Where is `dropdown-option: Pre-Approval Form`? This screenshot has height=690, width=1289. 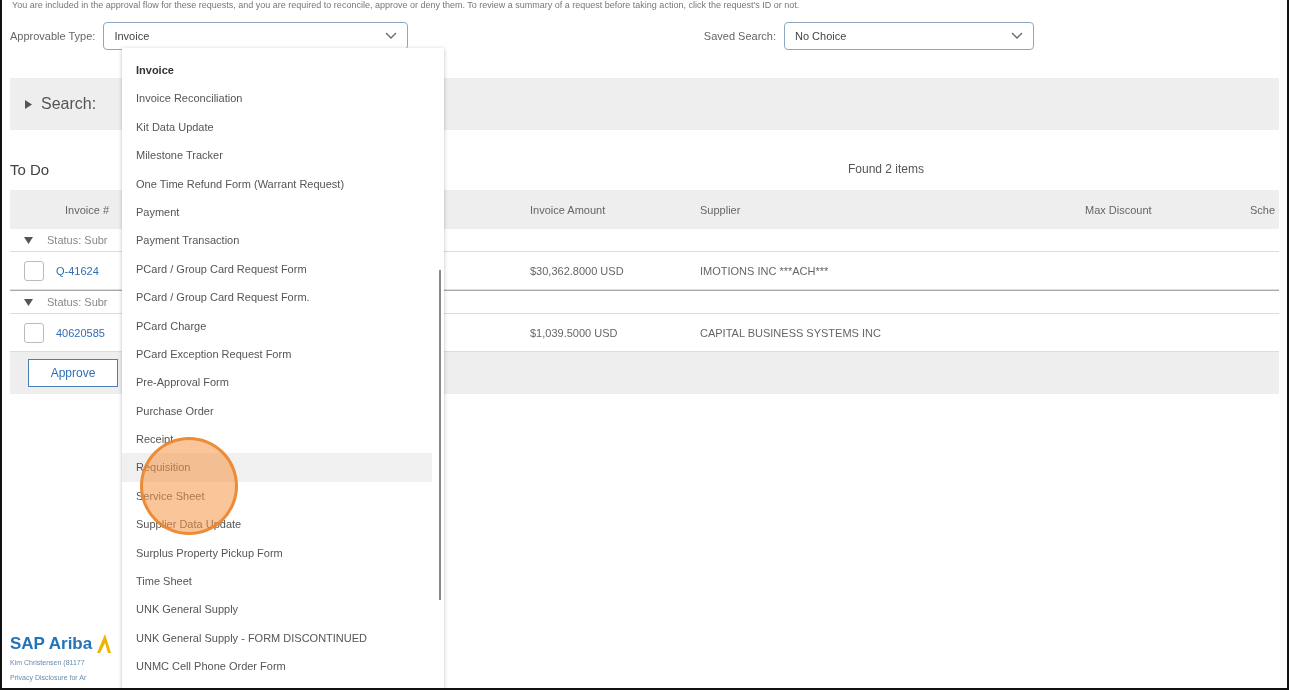 dropdown-option: Pre-Approval Form is located at coordinates (277, 382).